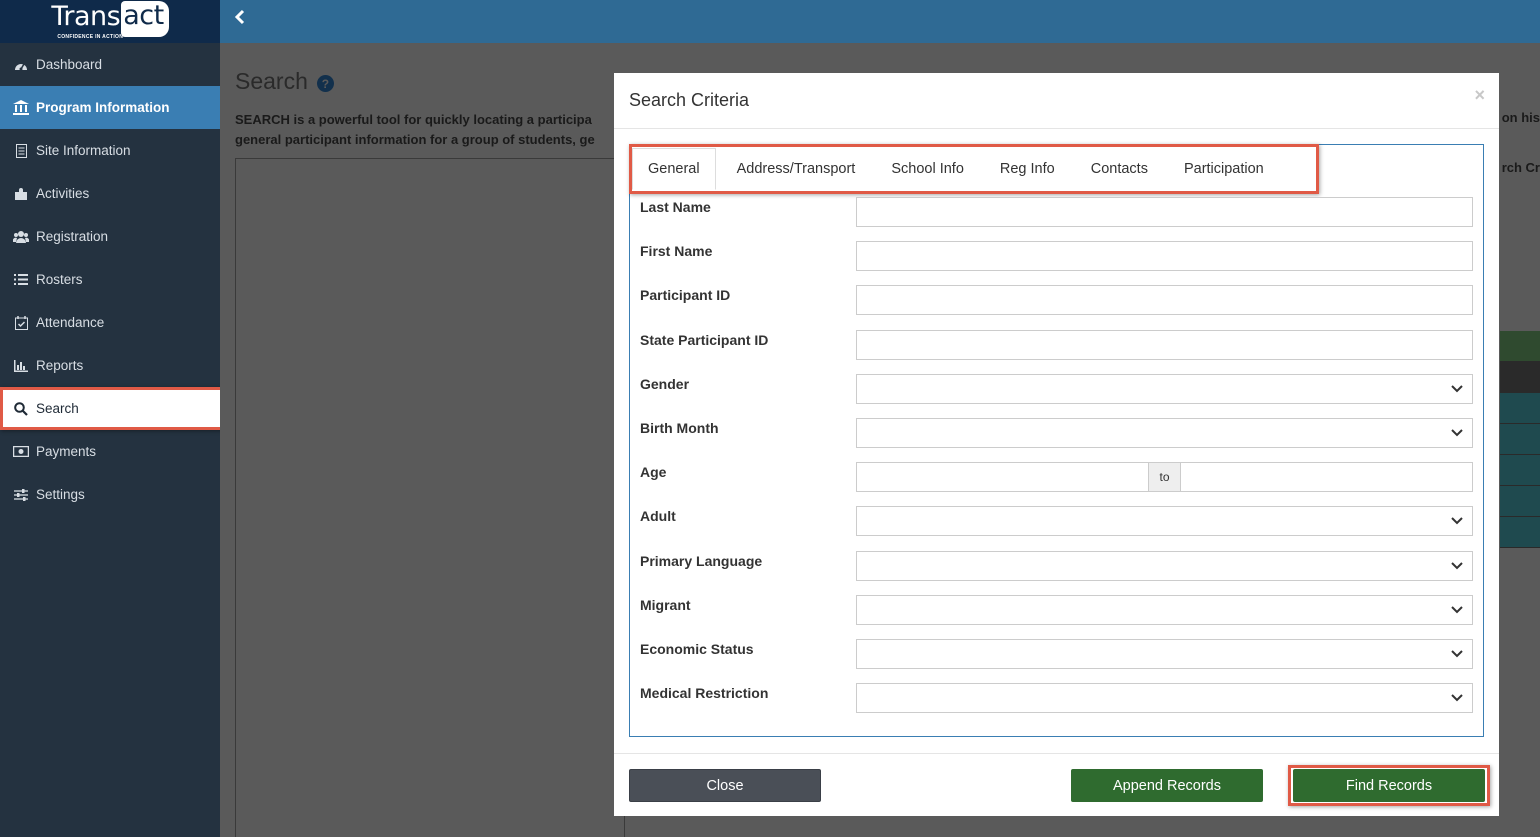 The width and height of the screenshot is (1540, 837). What do you see at coordinates (110, 322) in the screenshot?
I see `sidebar-item-attendance: Attendance` at bounding box center [110, 322].